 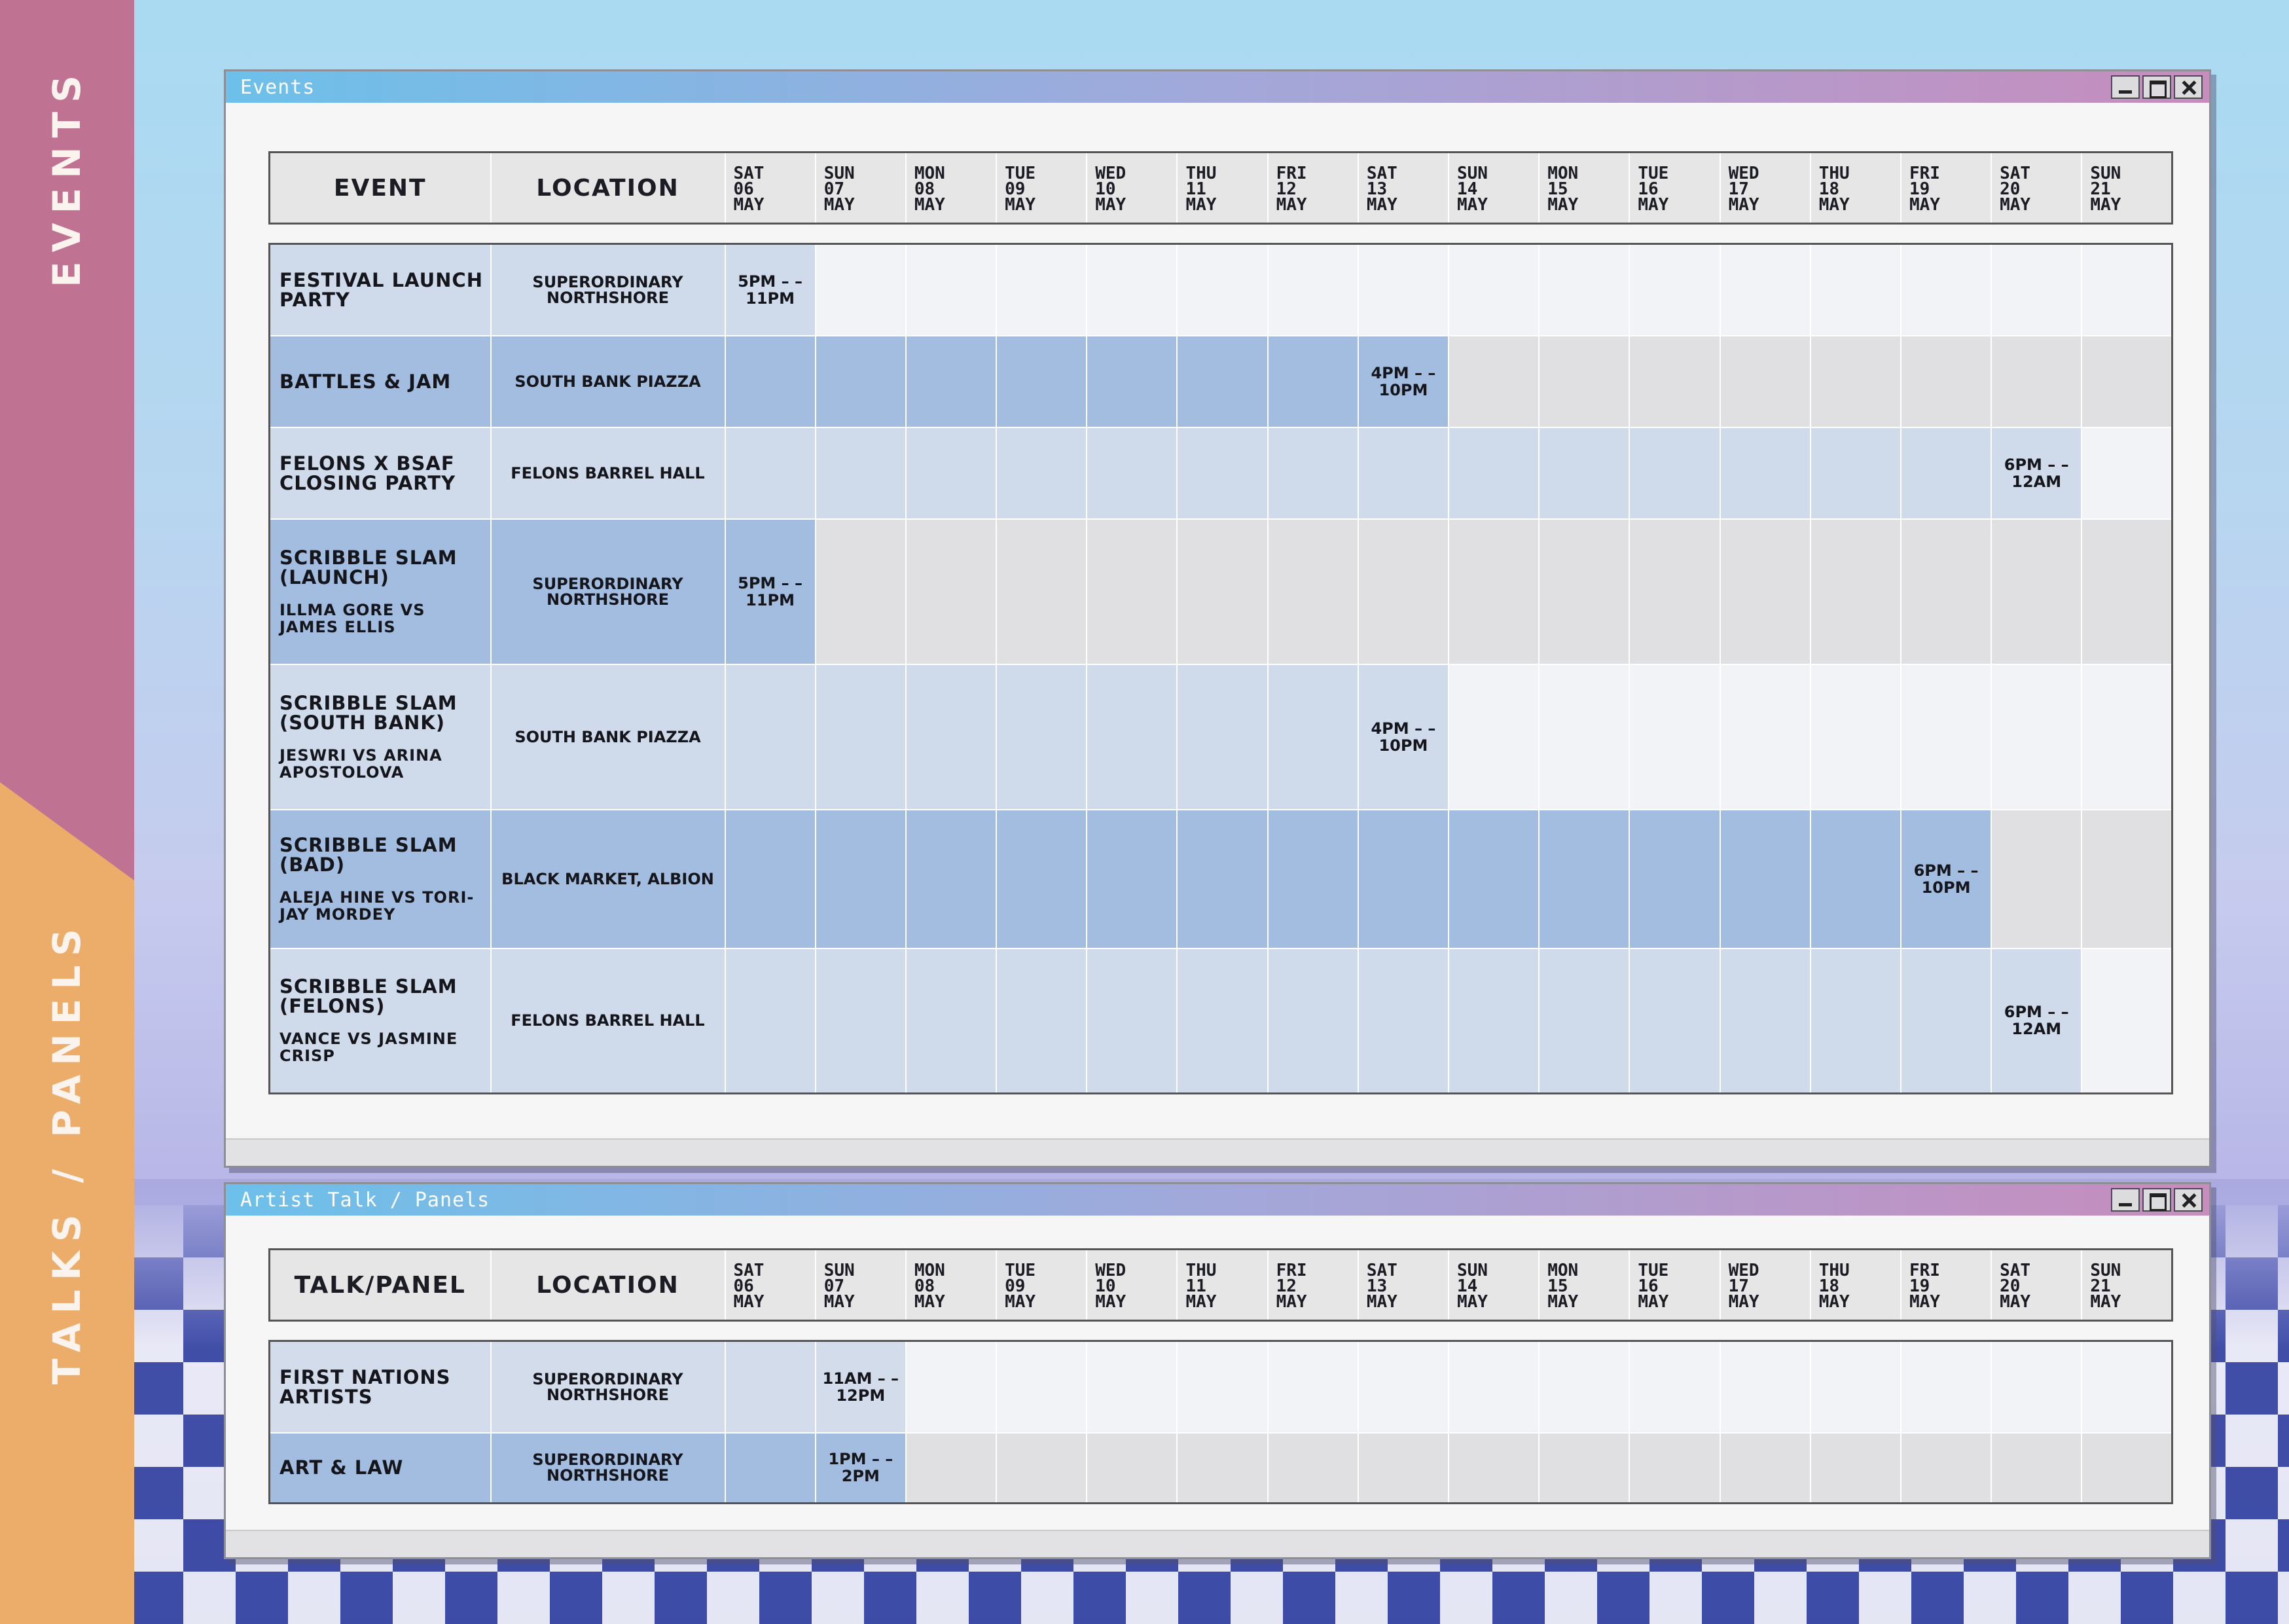 I want to click on event-name-cell: ART & LAW, so click(x=380, y=1468).